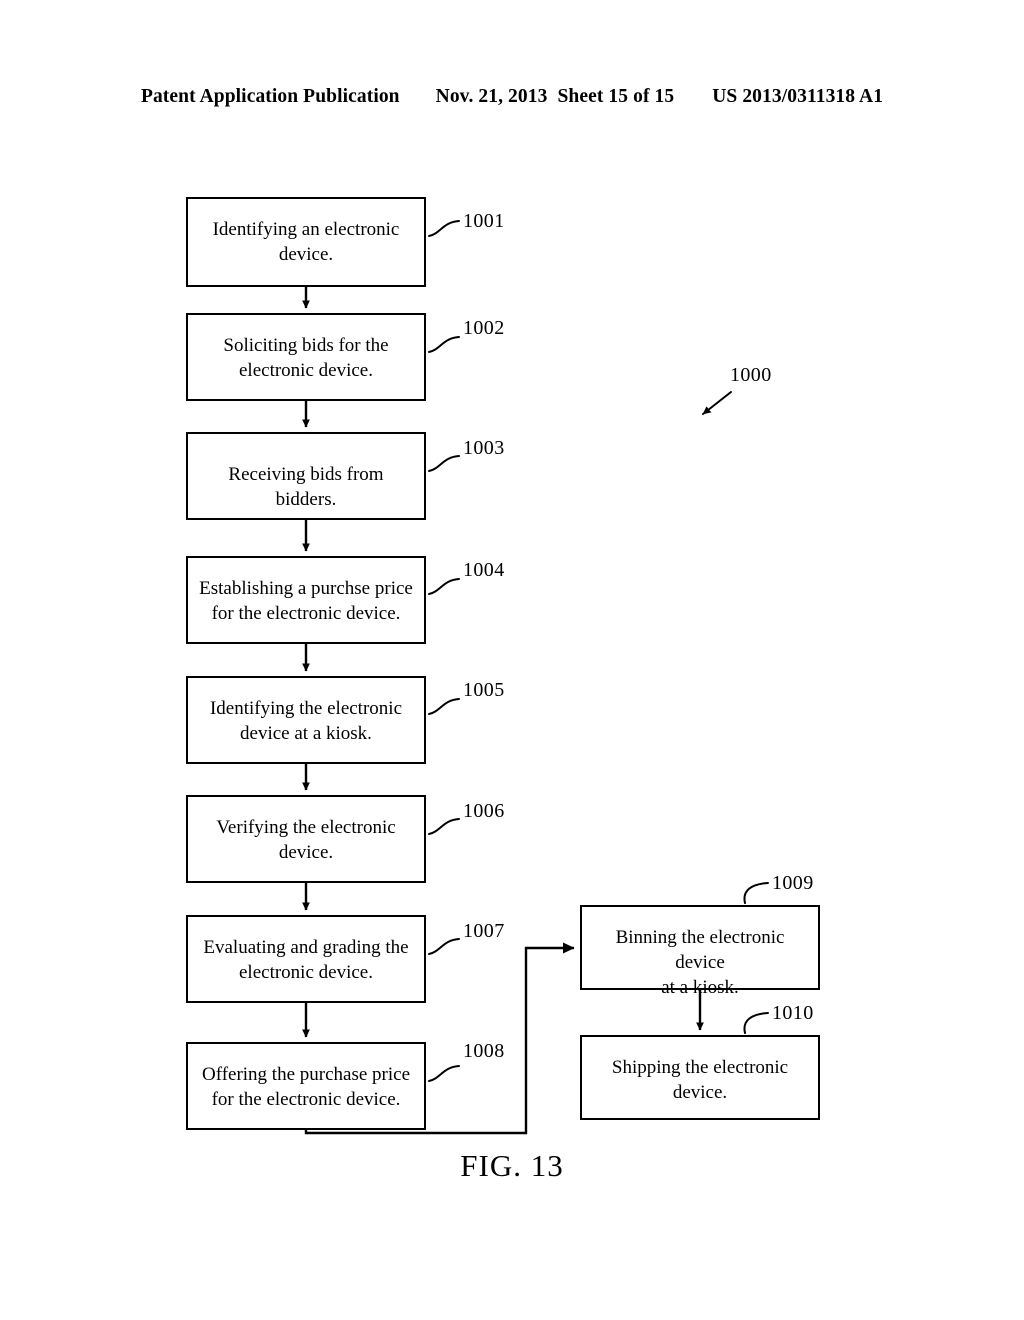 This screenshot has height=1320, width=1024. Describe the element at coordinates (306, 487) in the screenshot. I see `process-box-1003-label: Receiving bids from bidders.` at that location.